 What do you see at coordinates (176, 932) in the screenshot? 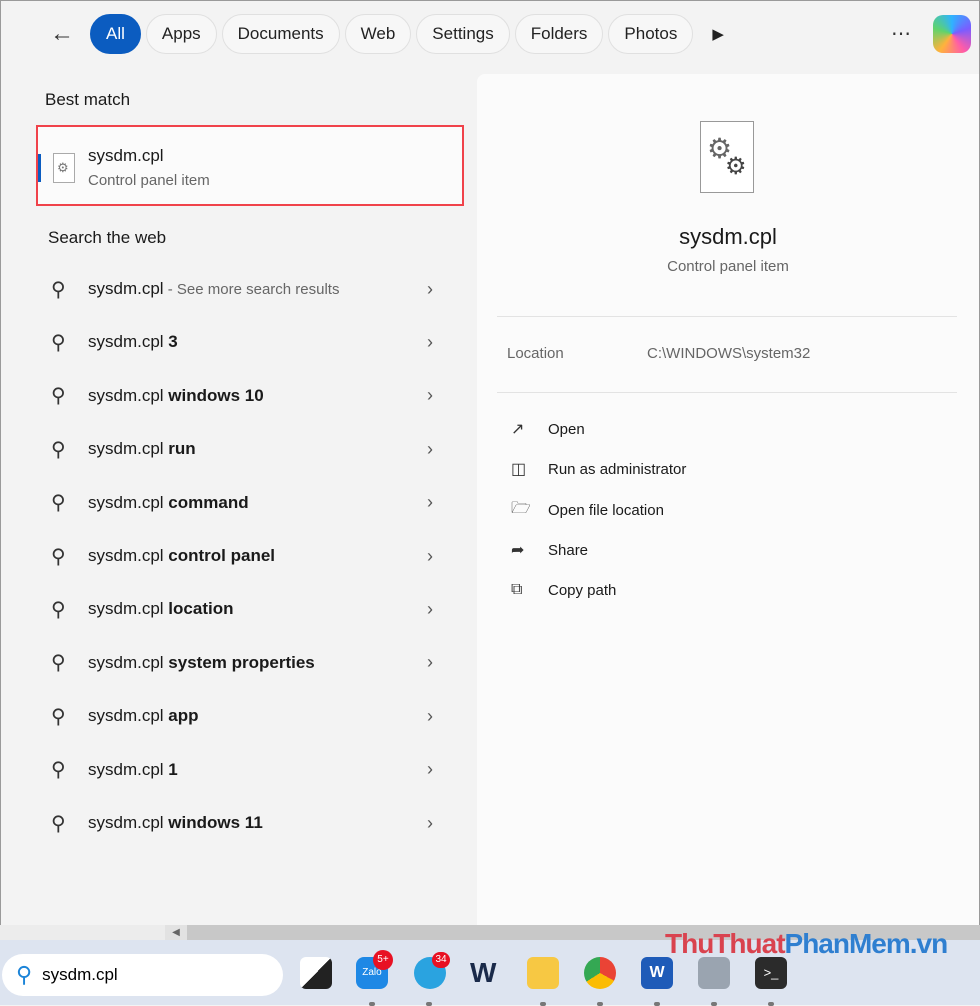
I see `scroll-left-button: ◀` at bounding box center [176, 932].